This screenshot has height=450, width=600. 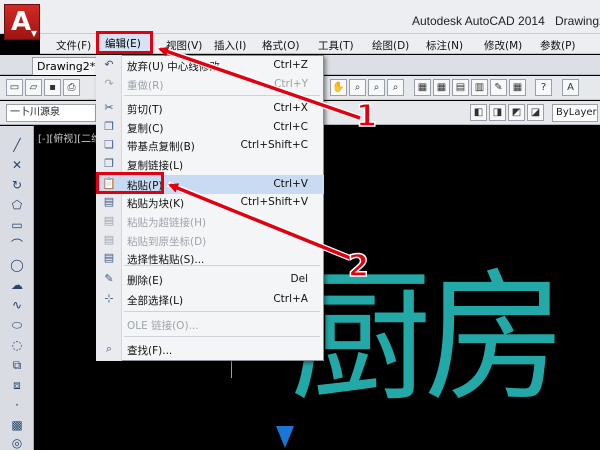 What do you see at coordinates (145, 86) in the screenshot?
I see `edit-menu-item-label: 重做(R)` at bounding box center [145, 86].